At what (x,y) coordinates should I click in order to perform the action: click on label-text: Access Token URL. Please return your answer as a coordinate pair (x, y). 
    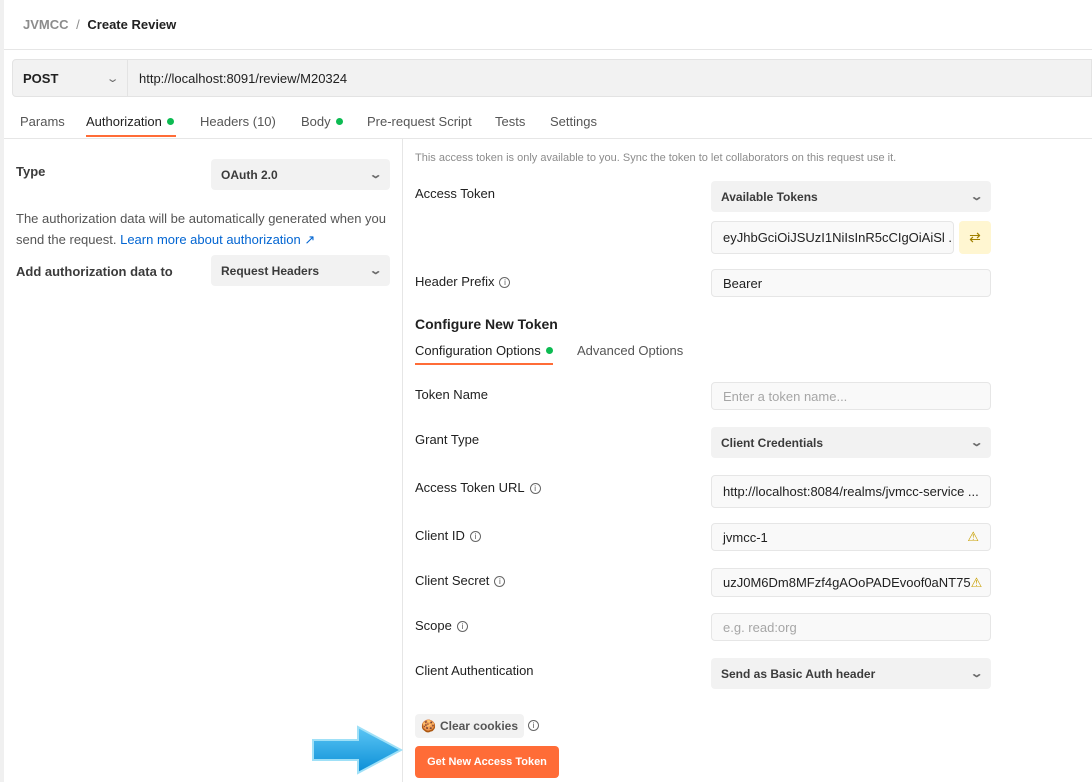
    Looking at the image, I should click on (470, 487).